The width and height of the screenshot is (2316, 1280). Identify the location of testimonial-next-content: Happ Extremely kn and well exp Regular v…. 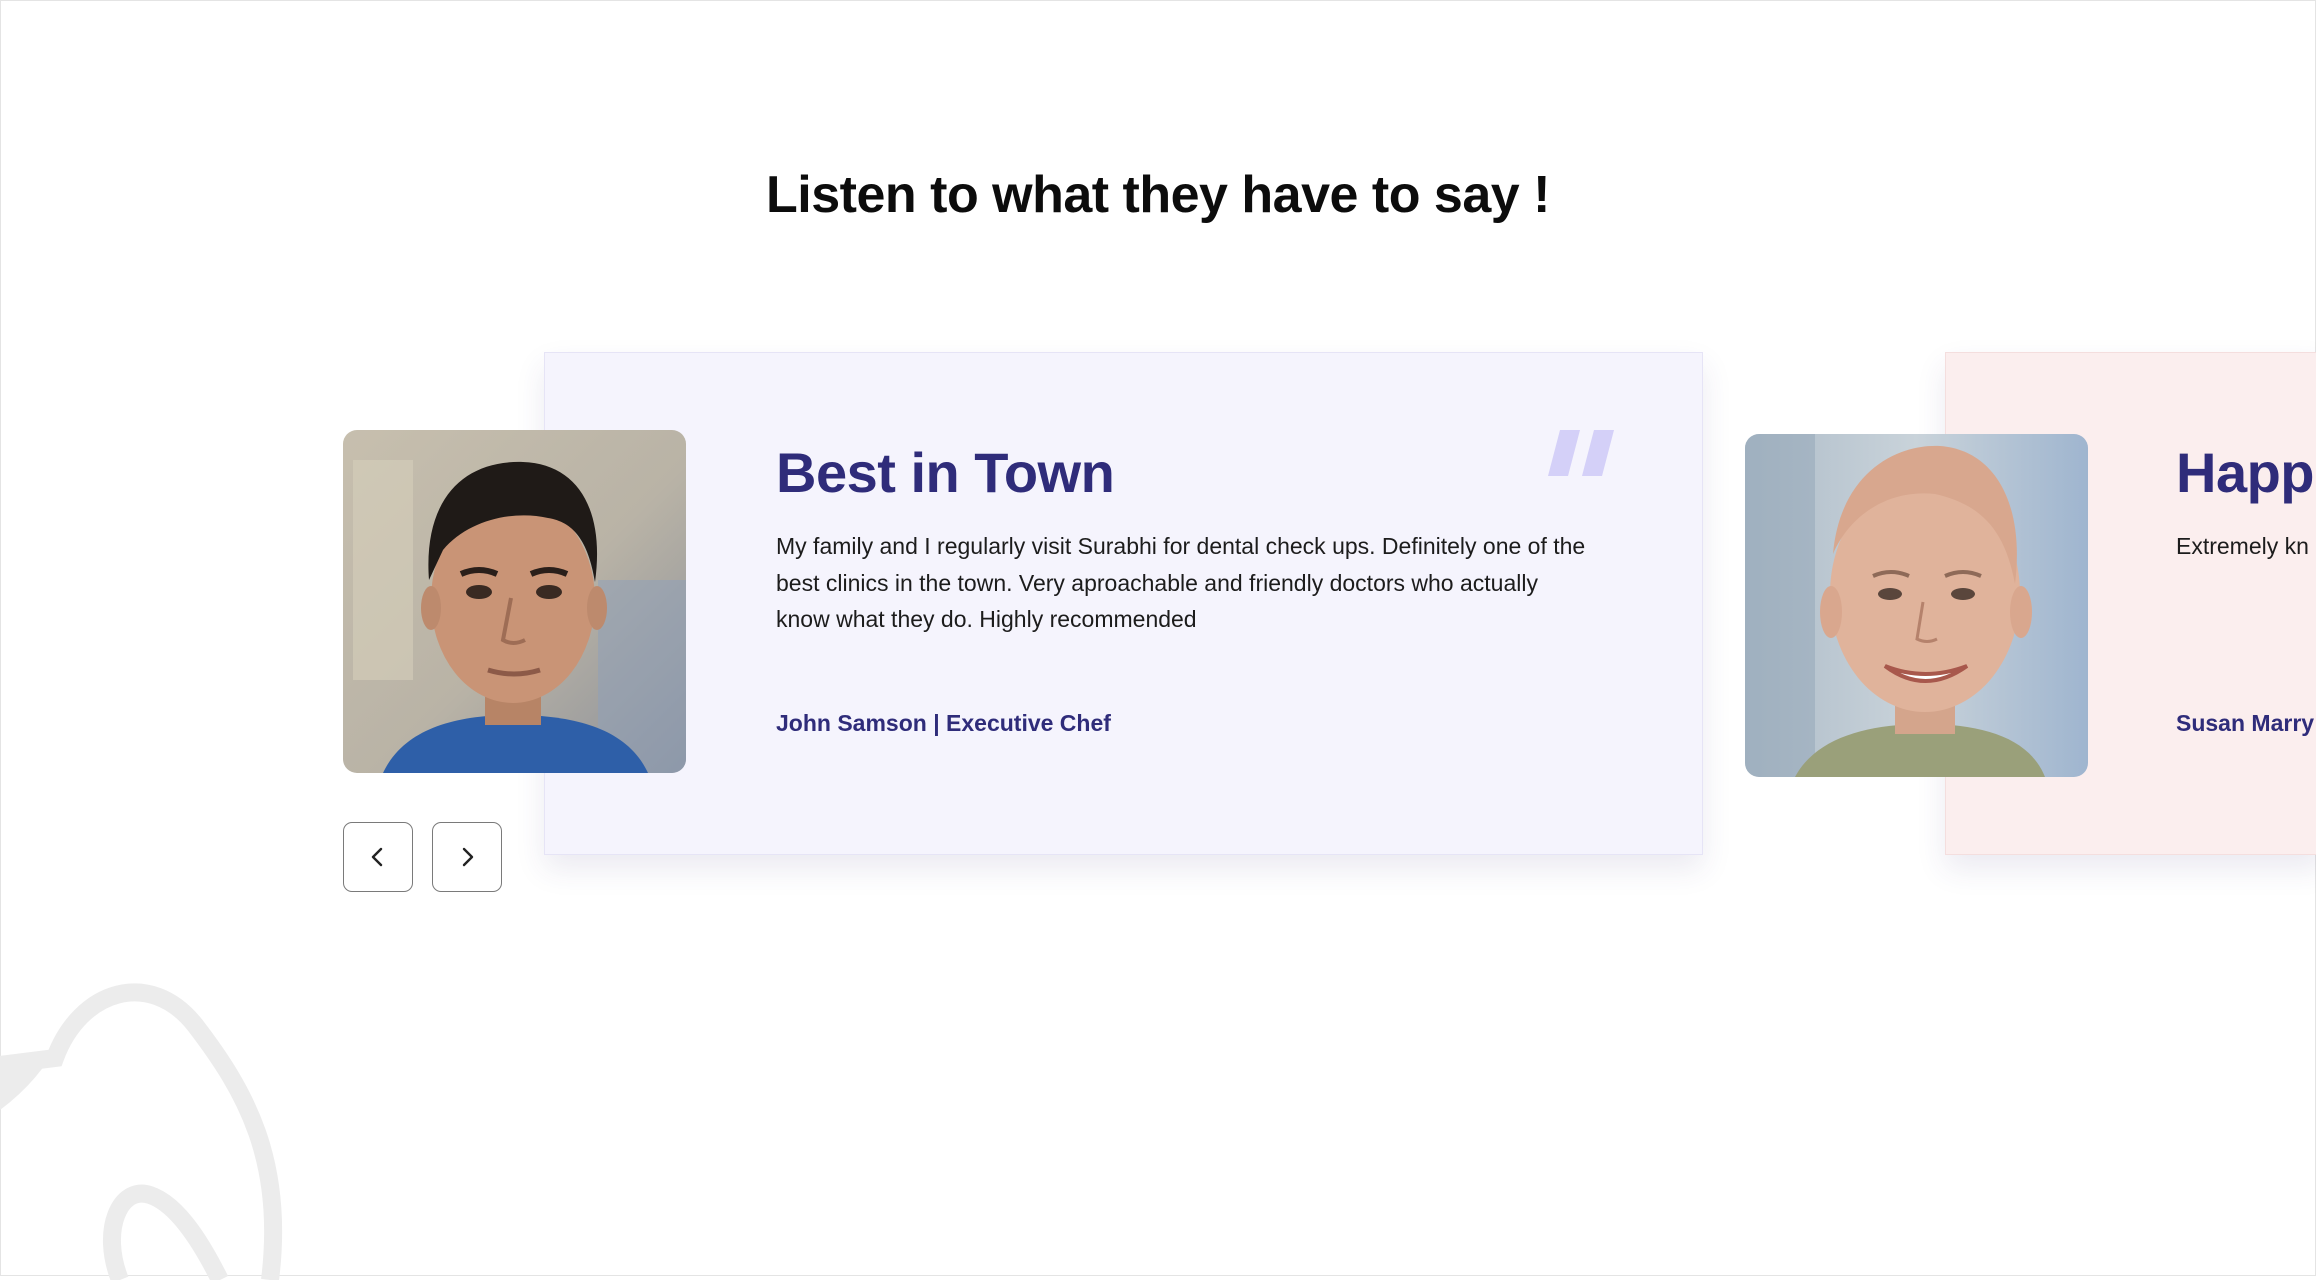
(2246, 595).